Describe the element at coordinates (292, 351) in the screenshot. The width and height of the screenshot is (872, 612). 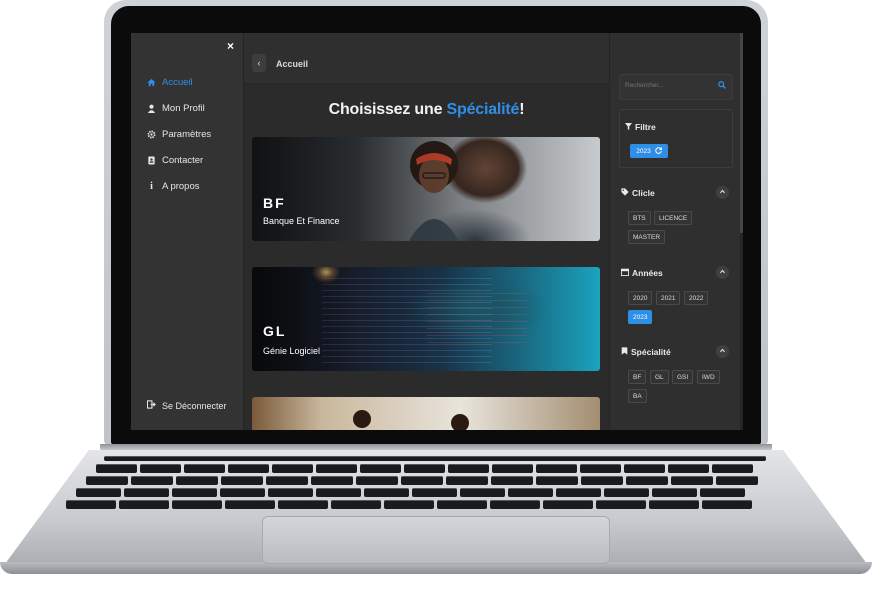
I see `card-title: Génie Logiciel` at that location.